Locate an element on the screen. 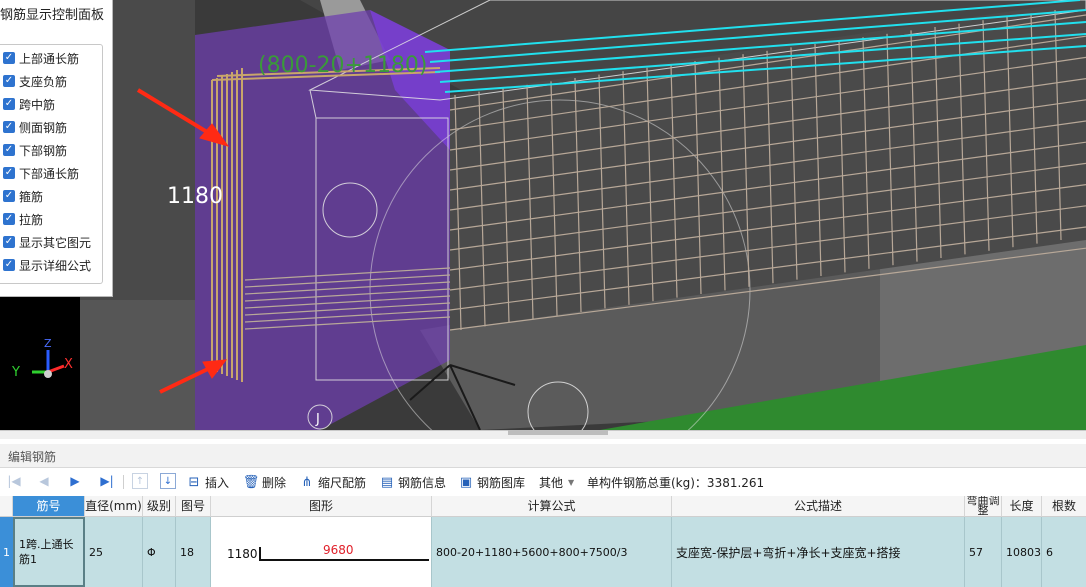 This screenshot has width=1086, height=587. cell-diameter: 25 is located at coordinates (114, 552).